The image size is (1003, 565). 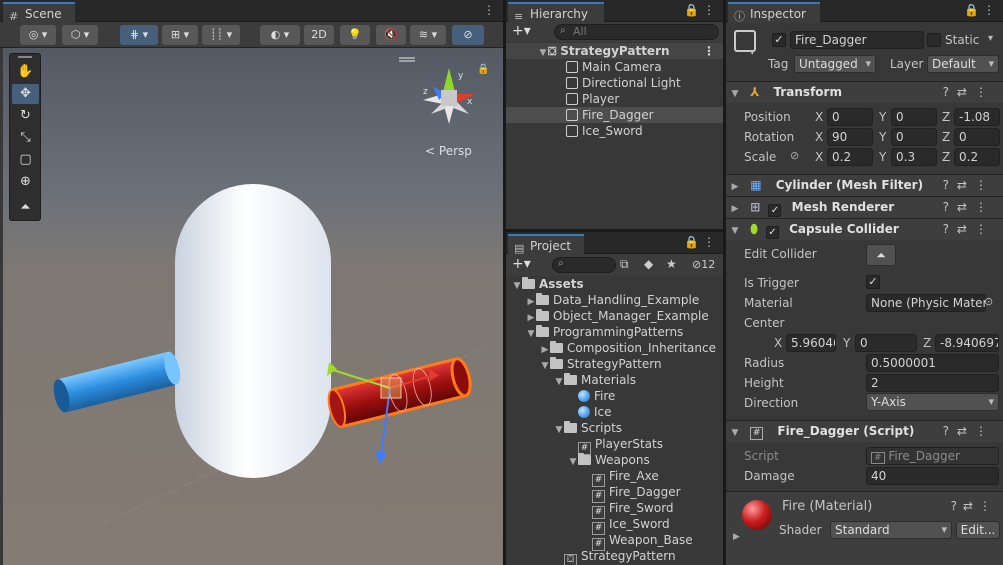 What do you see at coordinates (25, 160) in the screenshot?
I see `rect-tool-icon: ▢` at bounding box center [25, 160].